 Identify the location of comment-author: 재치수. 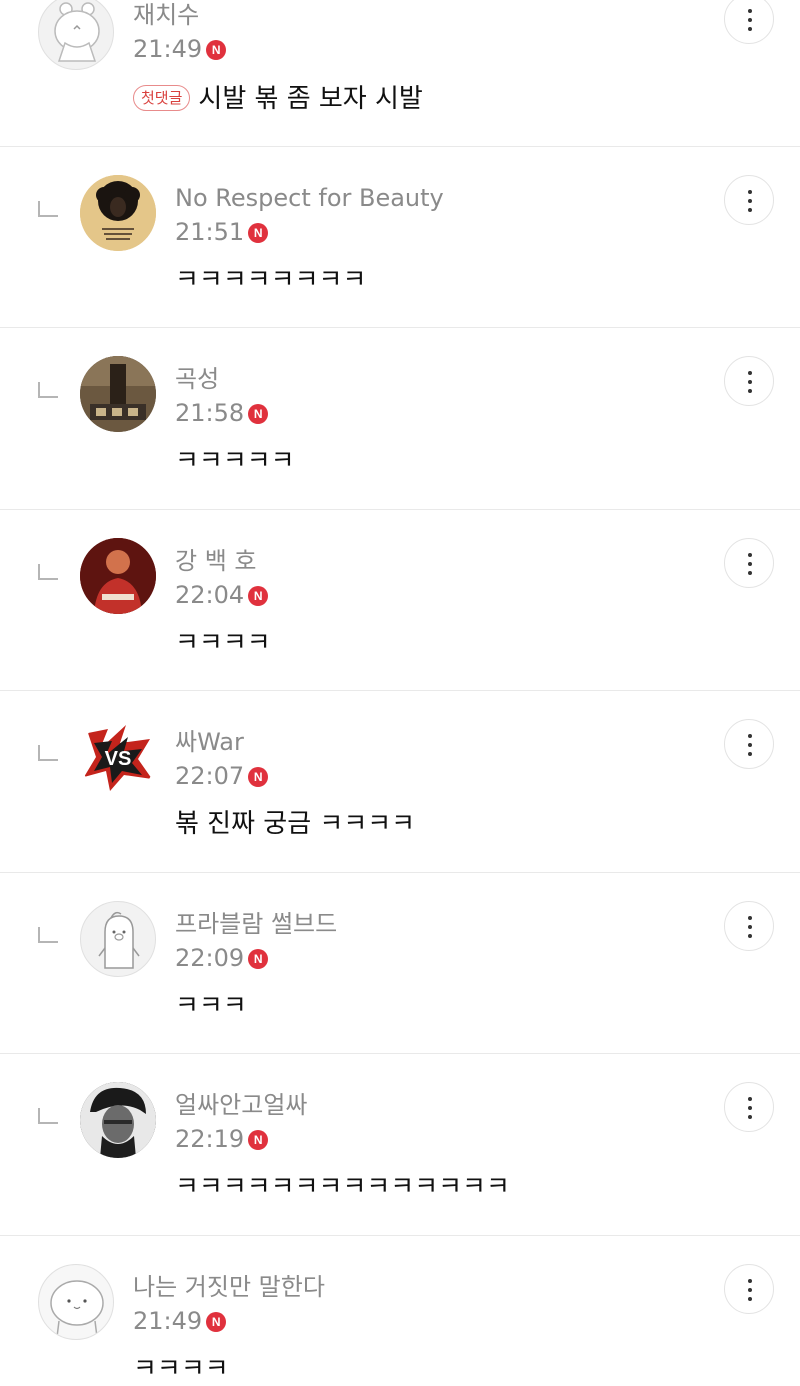
(166, 15).